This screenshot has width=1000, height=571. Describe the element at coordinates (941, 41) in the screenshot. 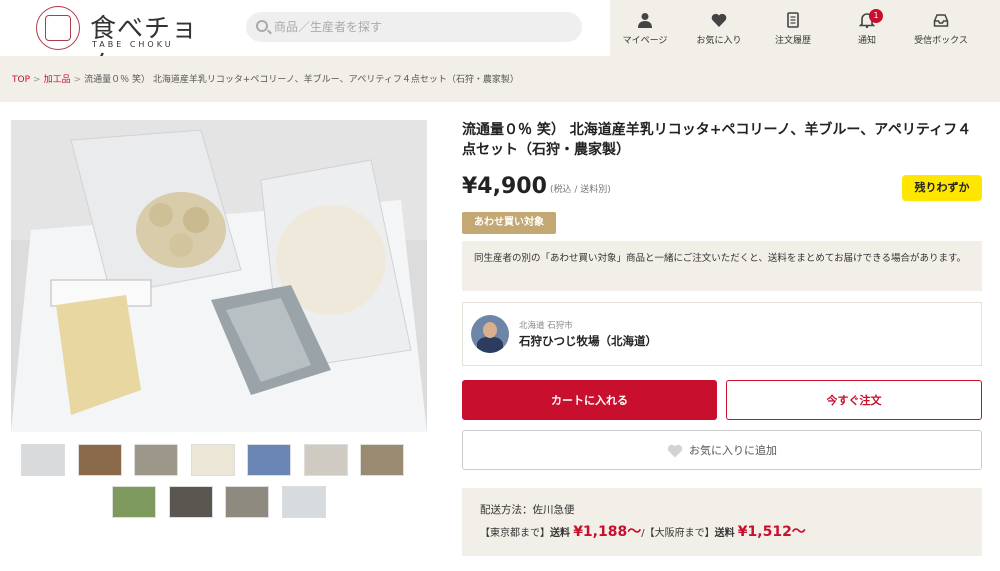

I see `nav-label: 受信ボックス` at that location.